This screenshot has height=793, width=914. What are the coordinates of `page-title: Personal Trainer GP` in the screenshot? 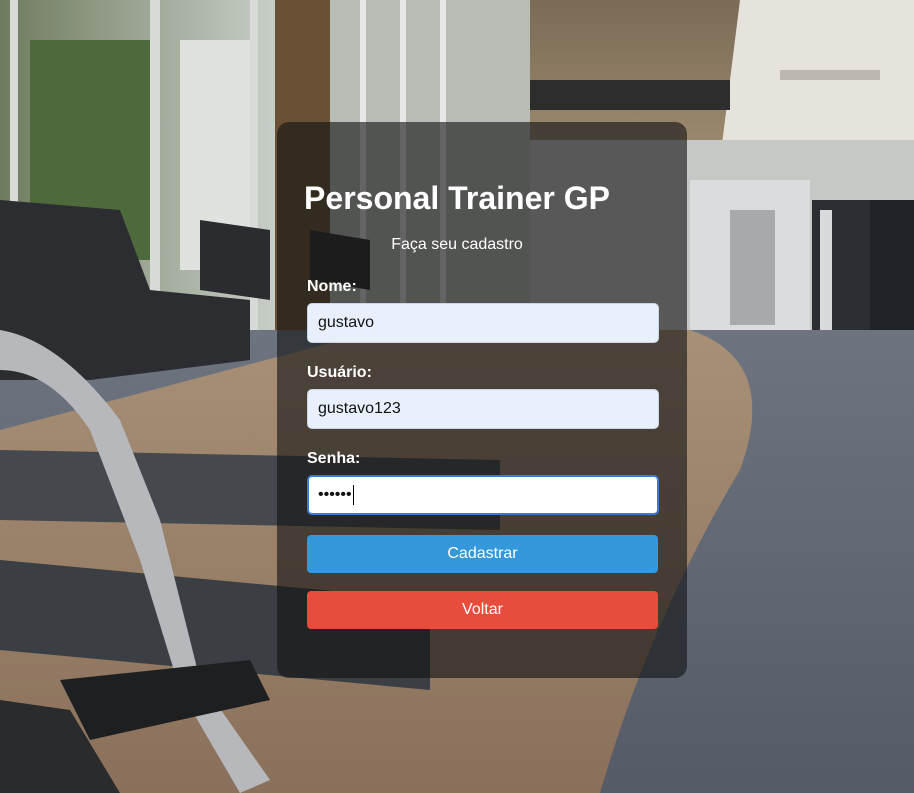 It's located at (457, 198).